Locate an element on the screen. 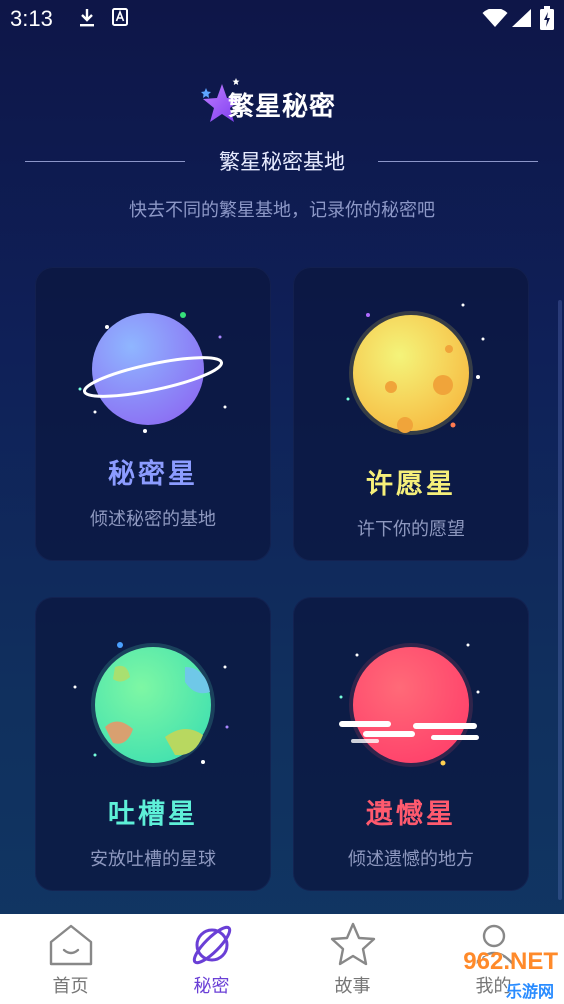 The image size is (564, 1004). wifi-icon is located at coordinates (495, 18).